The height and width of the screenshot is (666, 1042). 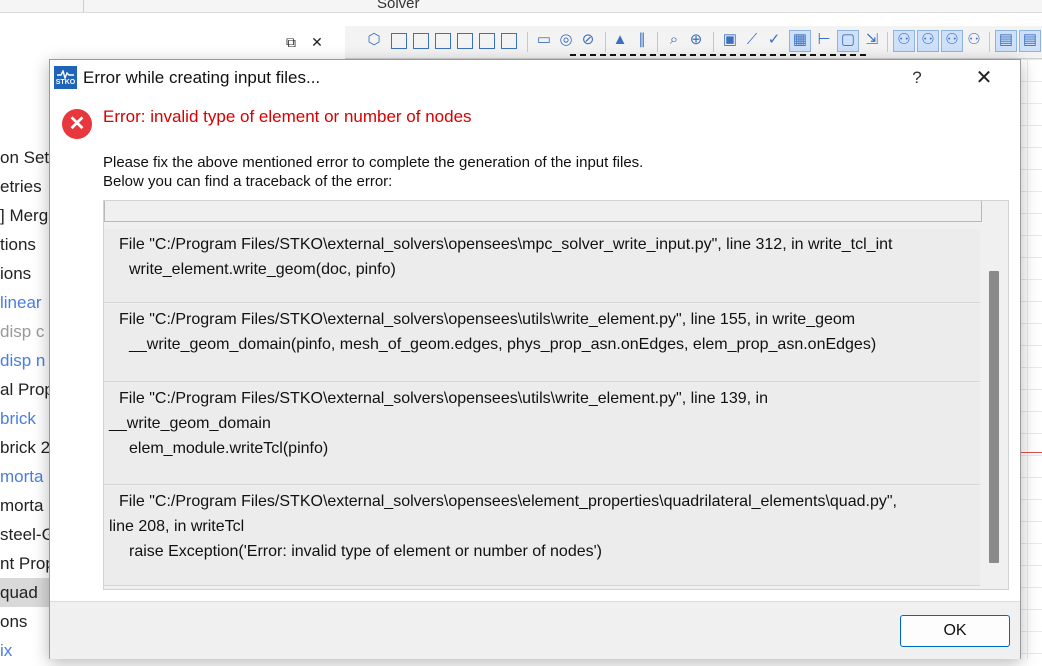 I want to click on tree-item: on Sets, so click(x=24, y=157).